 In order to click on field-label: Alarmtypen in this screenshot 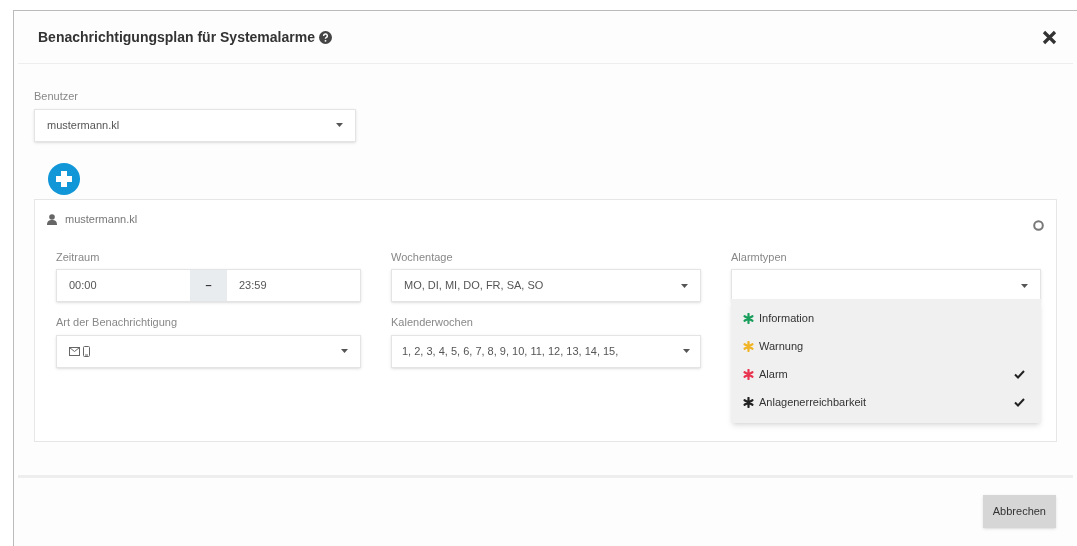, I will do `click(759, 257)`.